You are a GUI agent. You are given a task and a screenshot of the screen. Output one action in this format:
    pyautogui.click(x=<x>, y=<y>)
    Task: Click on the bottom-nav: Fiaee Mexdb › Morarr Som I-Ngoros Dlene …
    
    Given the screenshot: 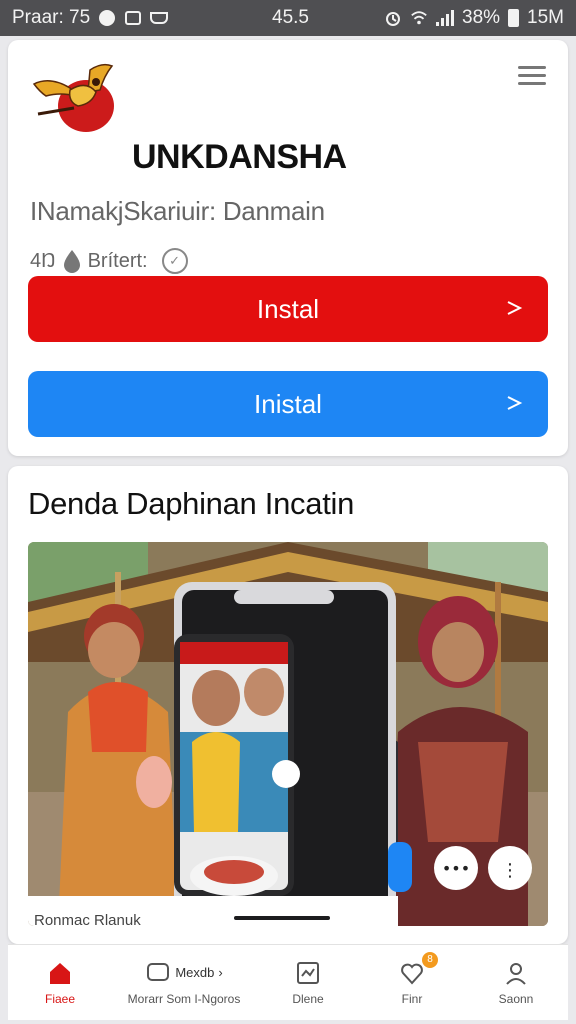 What is the action you would take?
    pyautogui.click(x=288, y=982)
    